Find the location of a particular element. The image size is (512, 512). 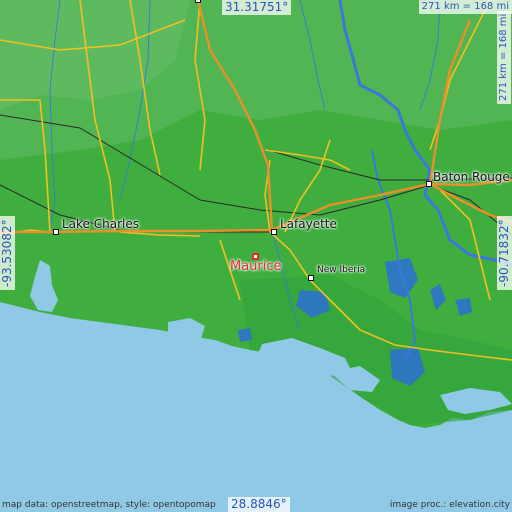

lafayette-marker is located at coordinates (274, 232).